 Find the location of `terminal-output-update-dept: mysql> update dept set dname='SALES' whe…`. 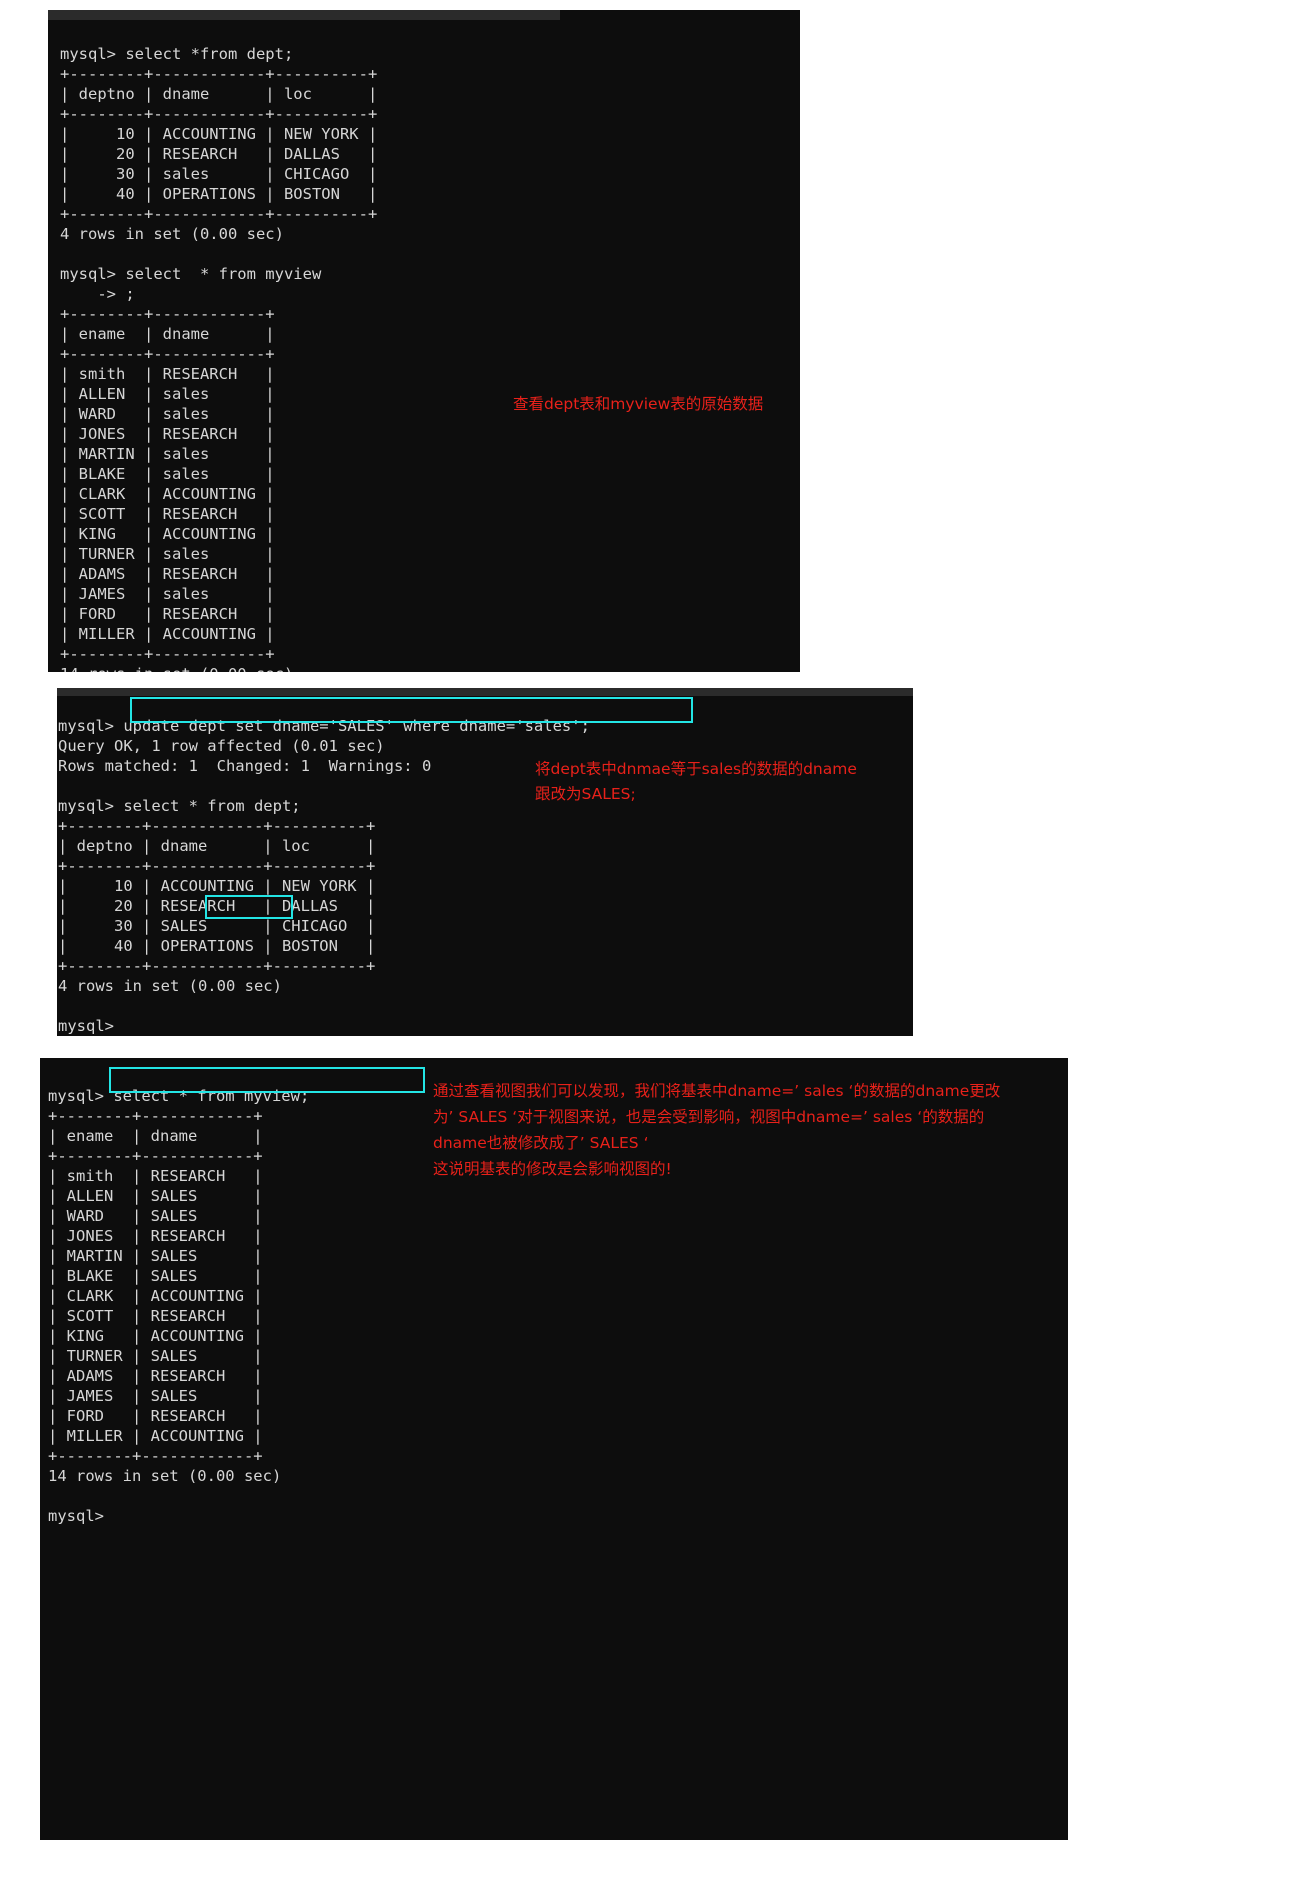

terminal-output-update-dept: mysql> update dept set dname='SALES' whe… is located at coordinates (324, 875).